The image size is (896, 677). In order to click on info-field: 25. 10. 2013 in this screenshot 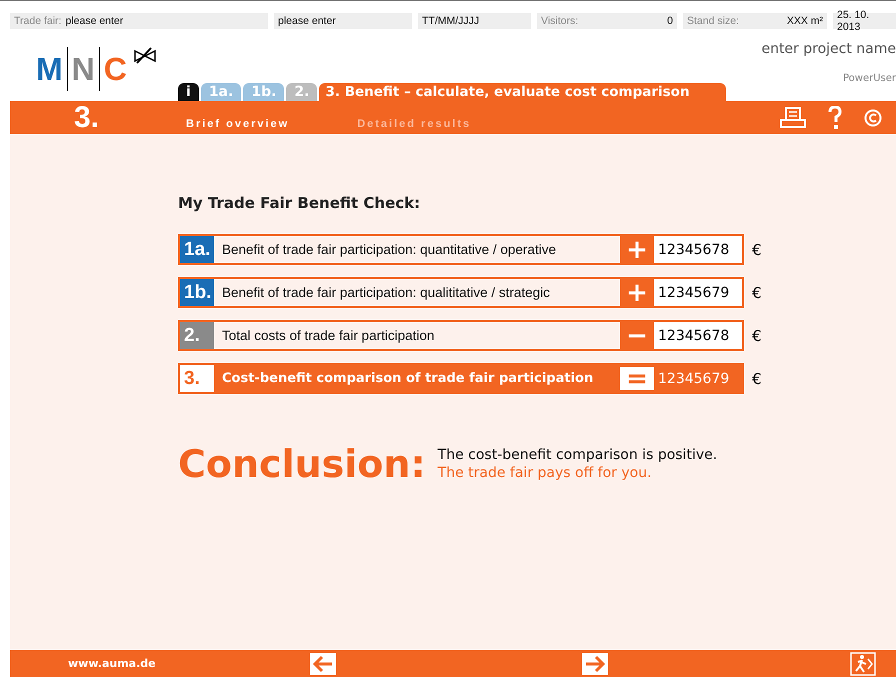, I will do `click(864, 21)`.